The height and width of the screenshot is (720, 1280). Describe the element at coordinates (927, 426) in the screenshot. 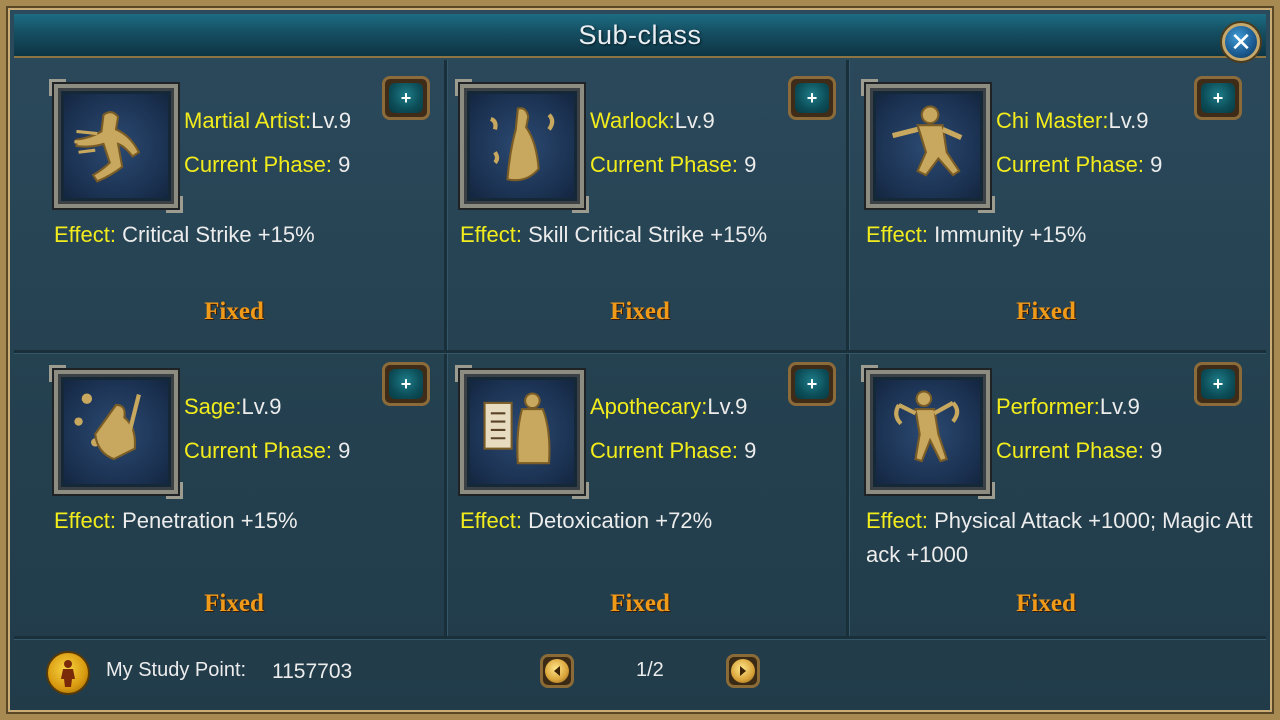

I see `performer-figure-icon` at that location.